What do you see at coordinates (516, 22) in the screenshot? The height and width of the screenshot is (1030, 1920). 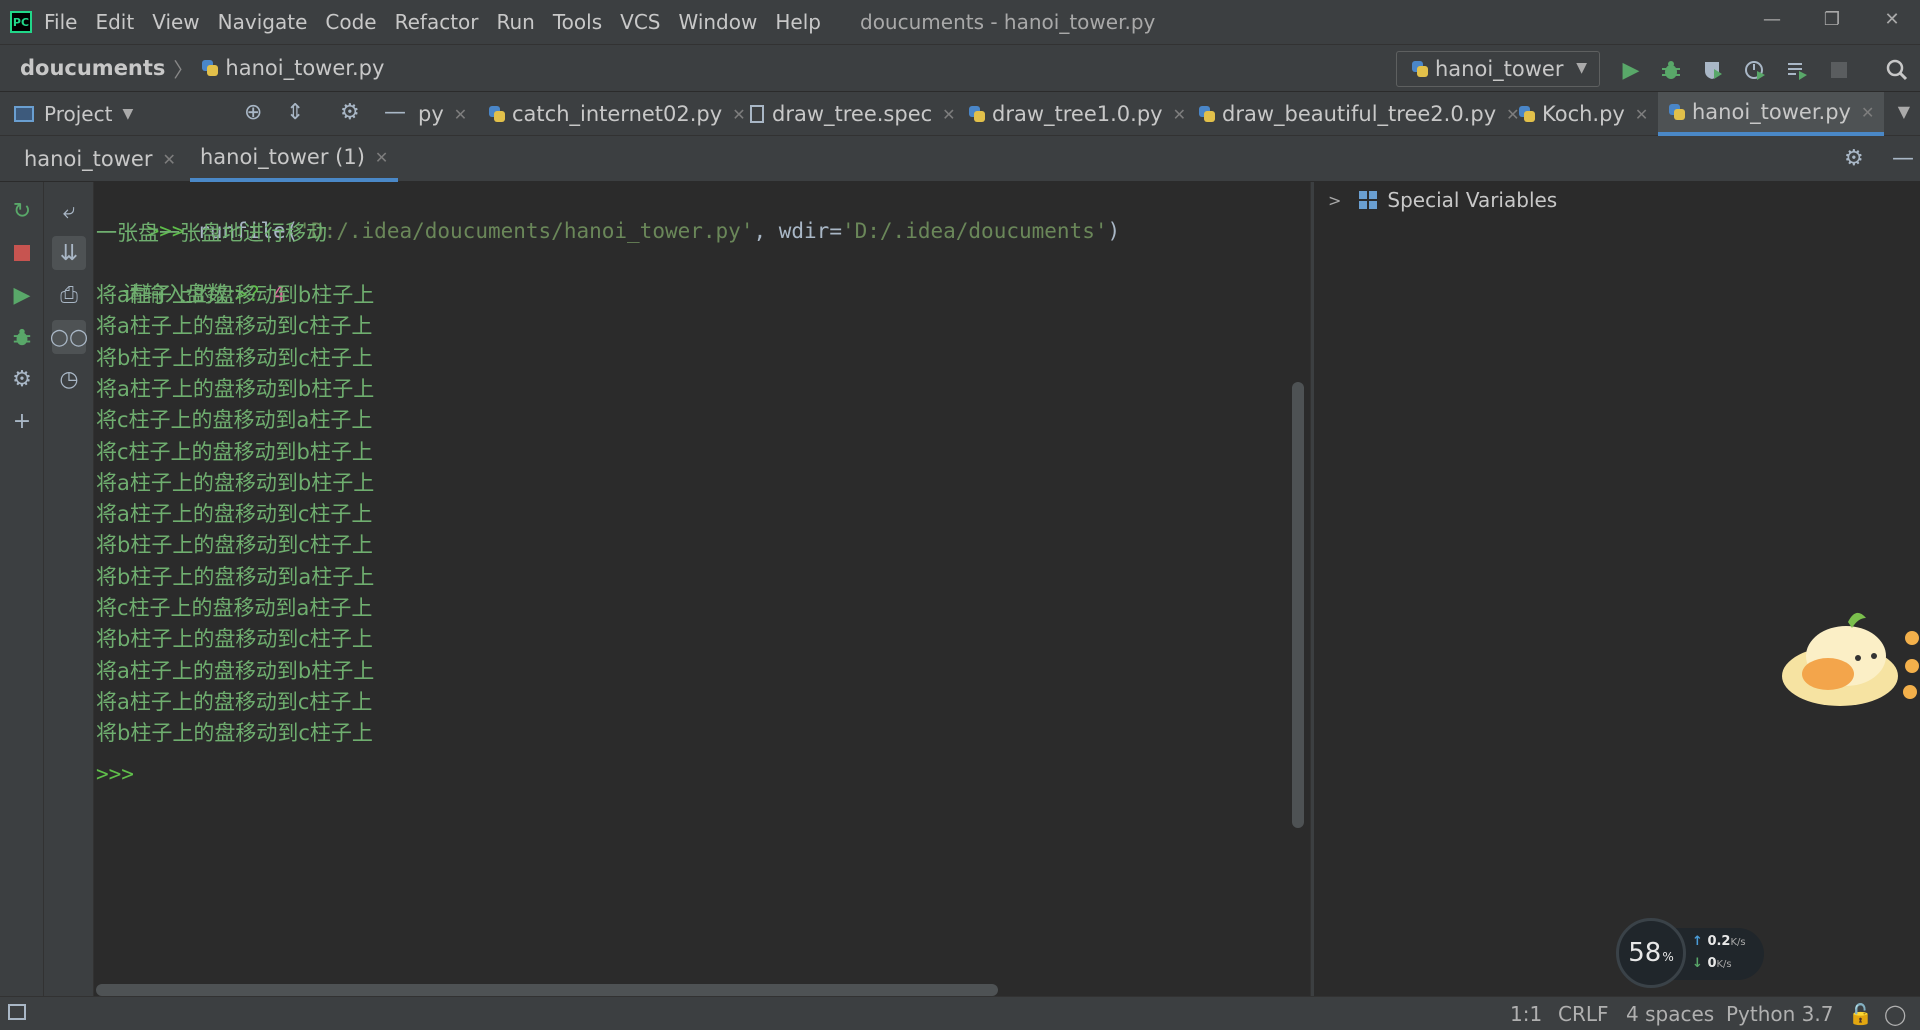 I see `menu-run: Run` at bounding box center [516, 22].